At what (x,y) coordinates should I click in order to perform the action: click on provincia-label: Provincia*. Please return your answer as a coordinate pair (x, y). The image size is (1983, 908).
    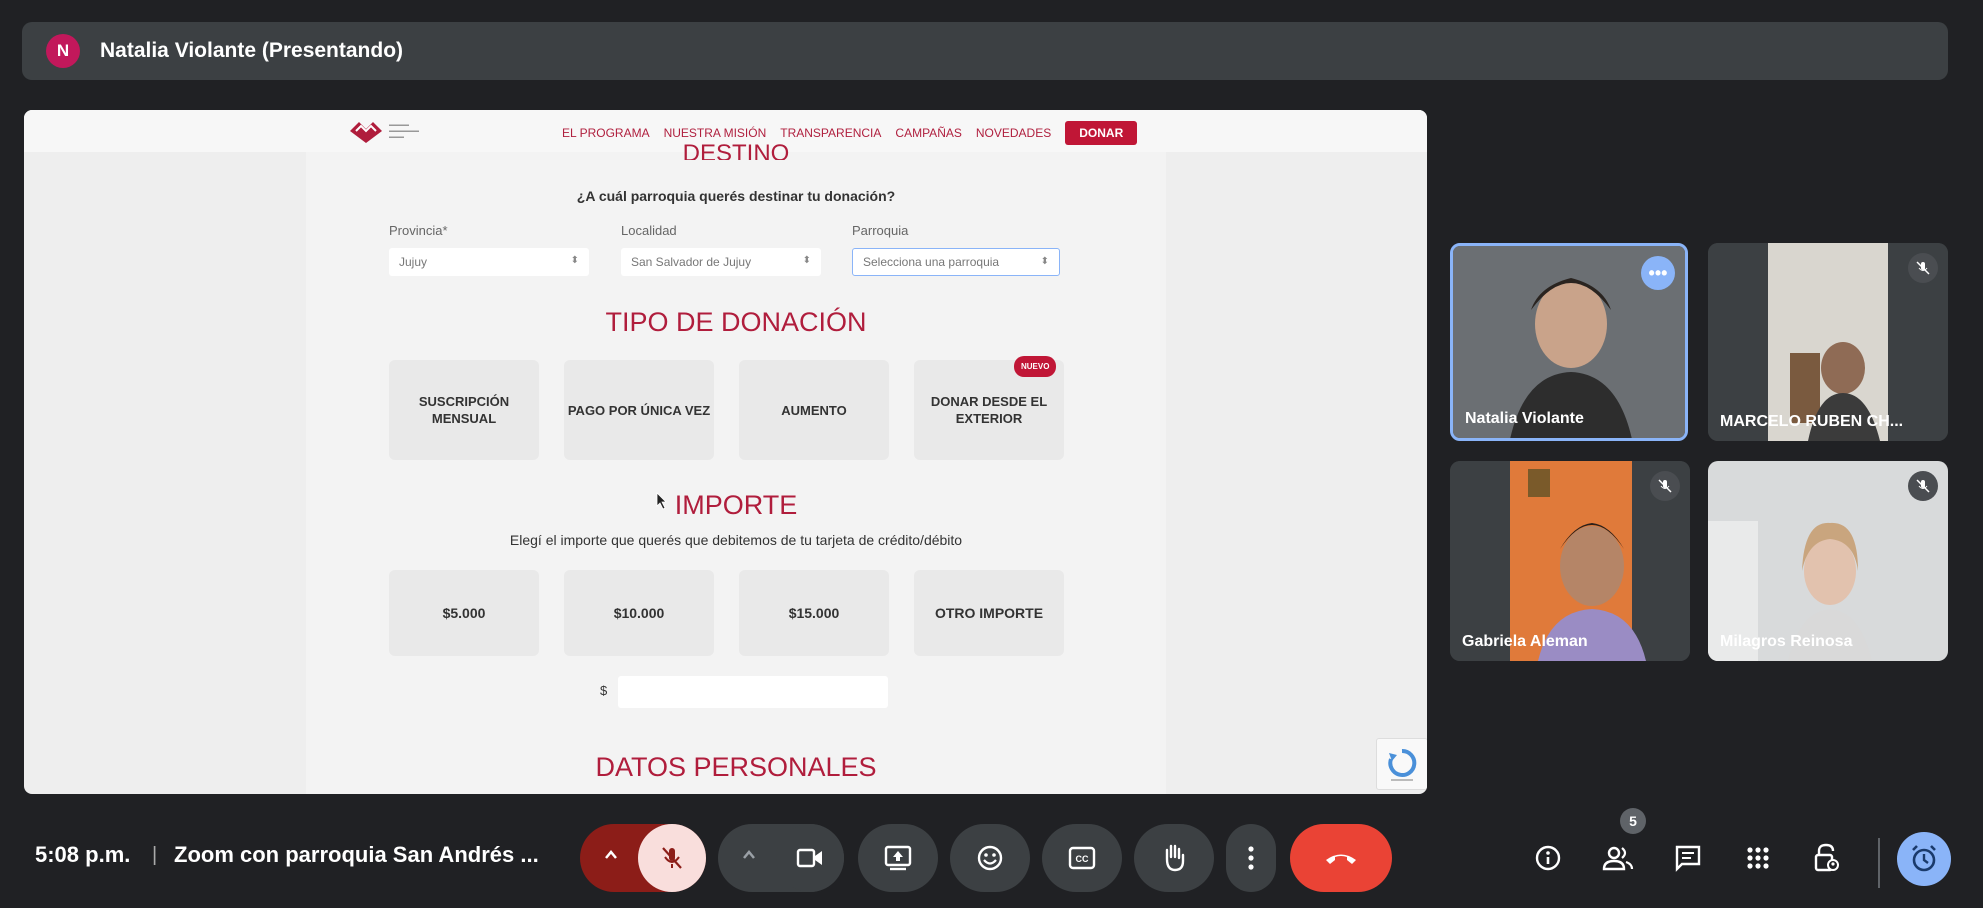
    Looking at the image, I should click on (418, 230).